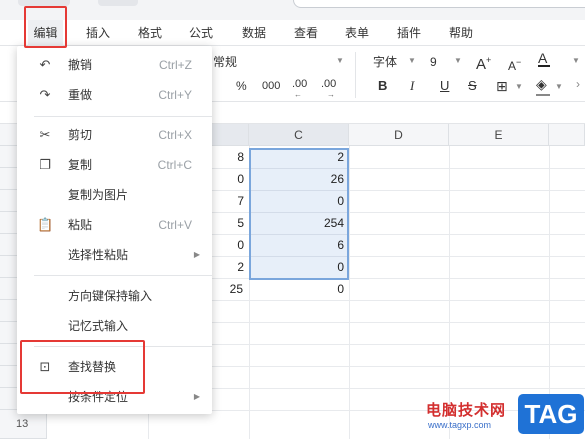 The height and width of the screenshot is (439, 585). Describe the element at coordinates (175, 95) in the screenshot. I see `menu-item-shortcut: Ctrl+Y` at that location.